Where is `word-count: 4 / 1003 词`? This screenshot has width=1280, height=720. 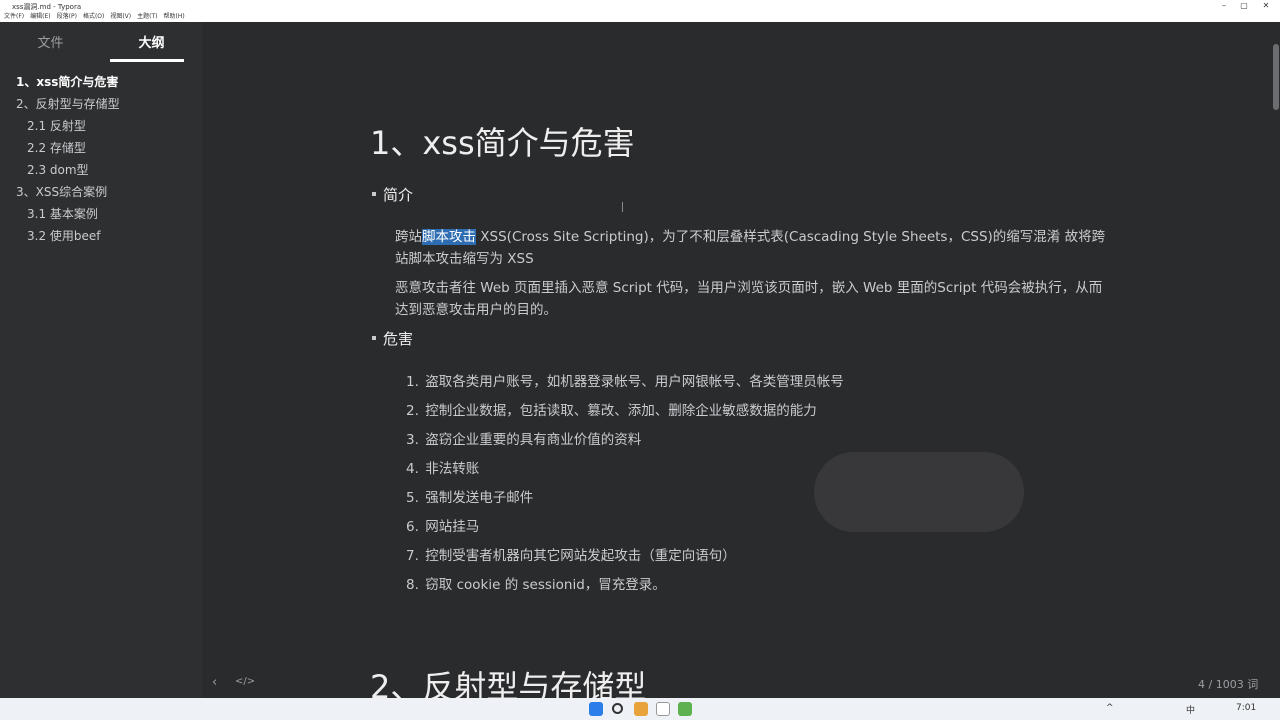
word-count: 4 / 1003 词 is located at coordinates (1228, 684).